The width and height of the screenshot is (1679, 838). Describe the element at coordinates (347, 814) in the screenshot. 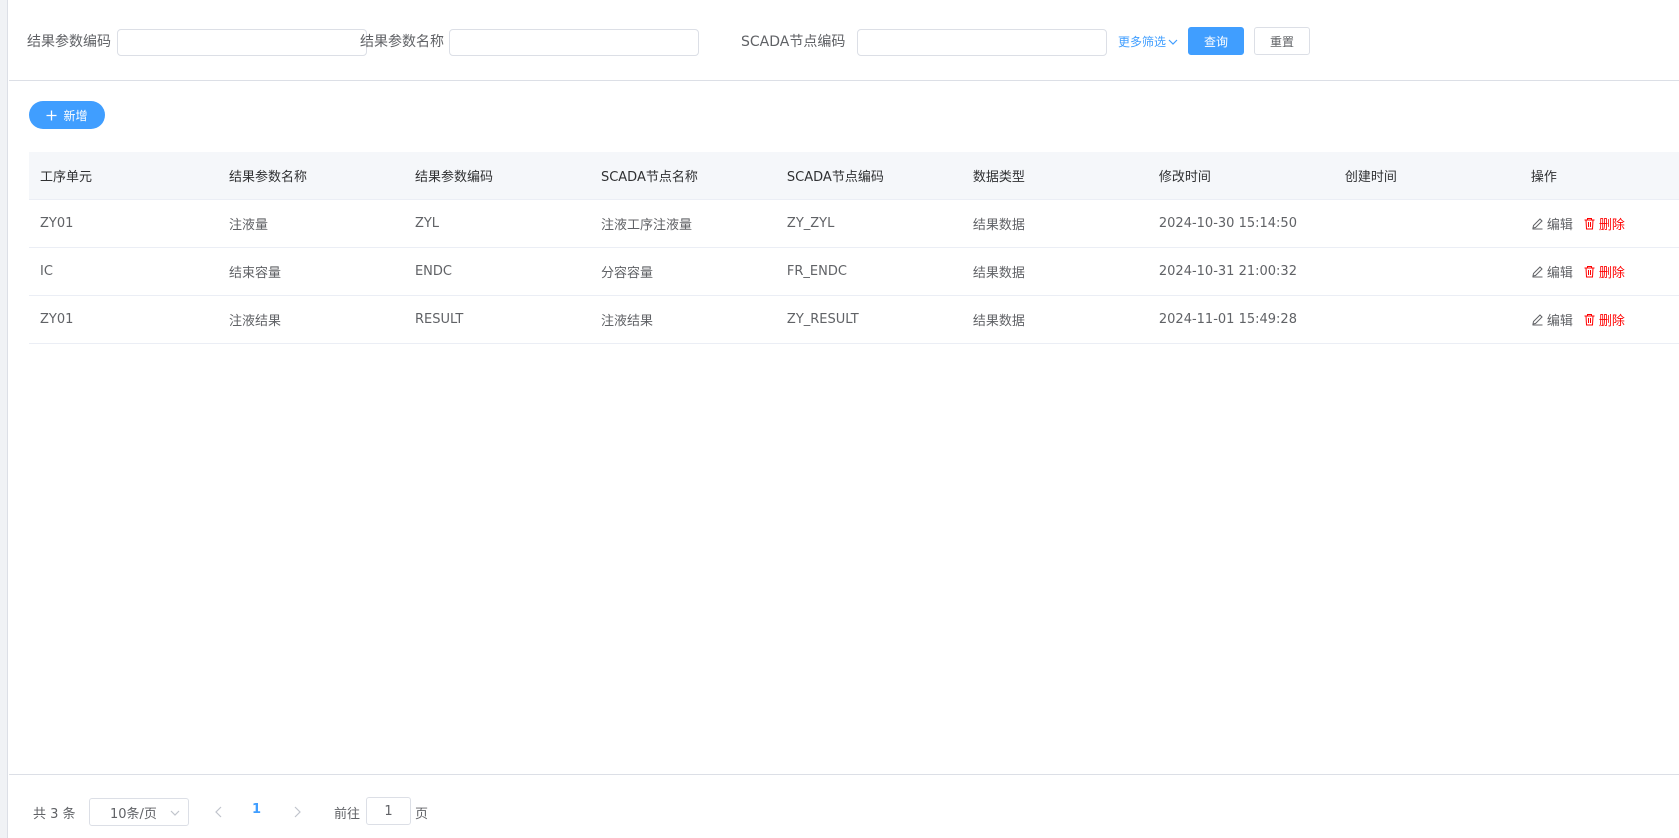

I see `goto-label: 前往` at that location.